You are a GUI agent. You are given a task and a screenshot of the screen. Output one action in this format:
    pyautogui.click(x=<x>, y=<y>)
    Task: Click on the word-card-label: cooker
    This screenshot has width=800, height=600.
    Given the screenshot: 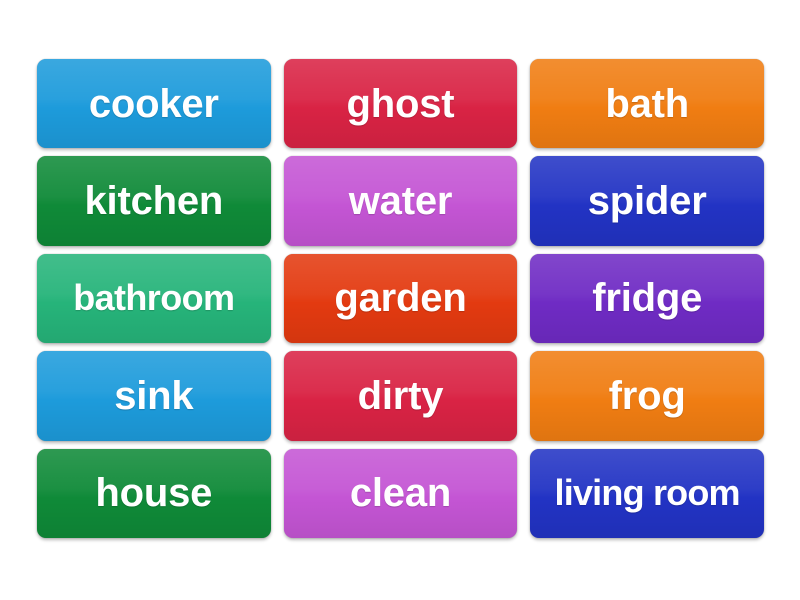 What is the action you would take?
    pyautogui.click(x=153, y=103)
    